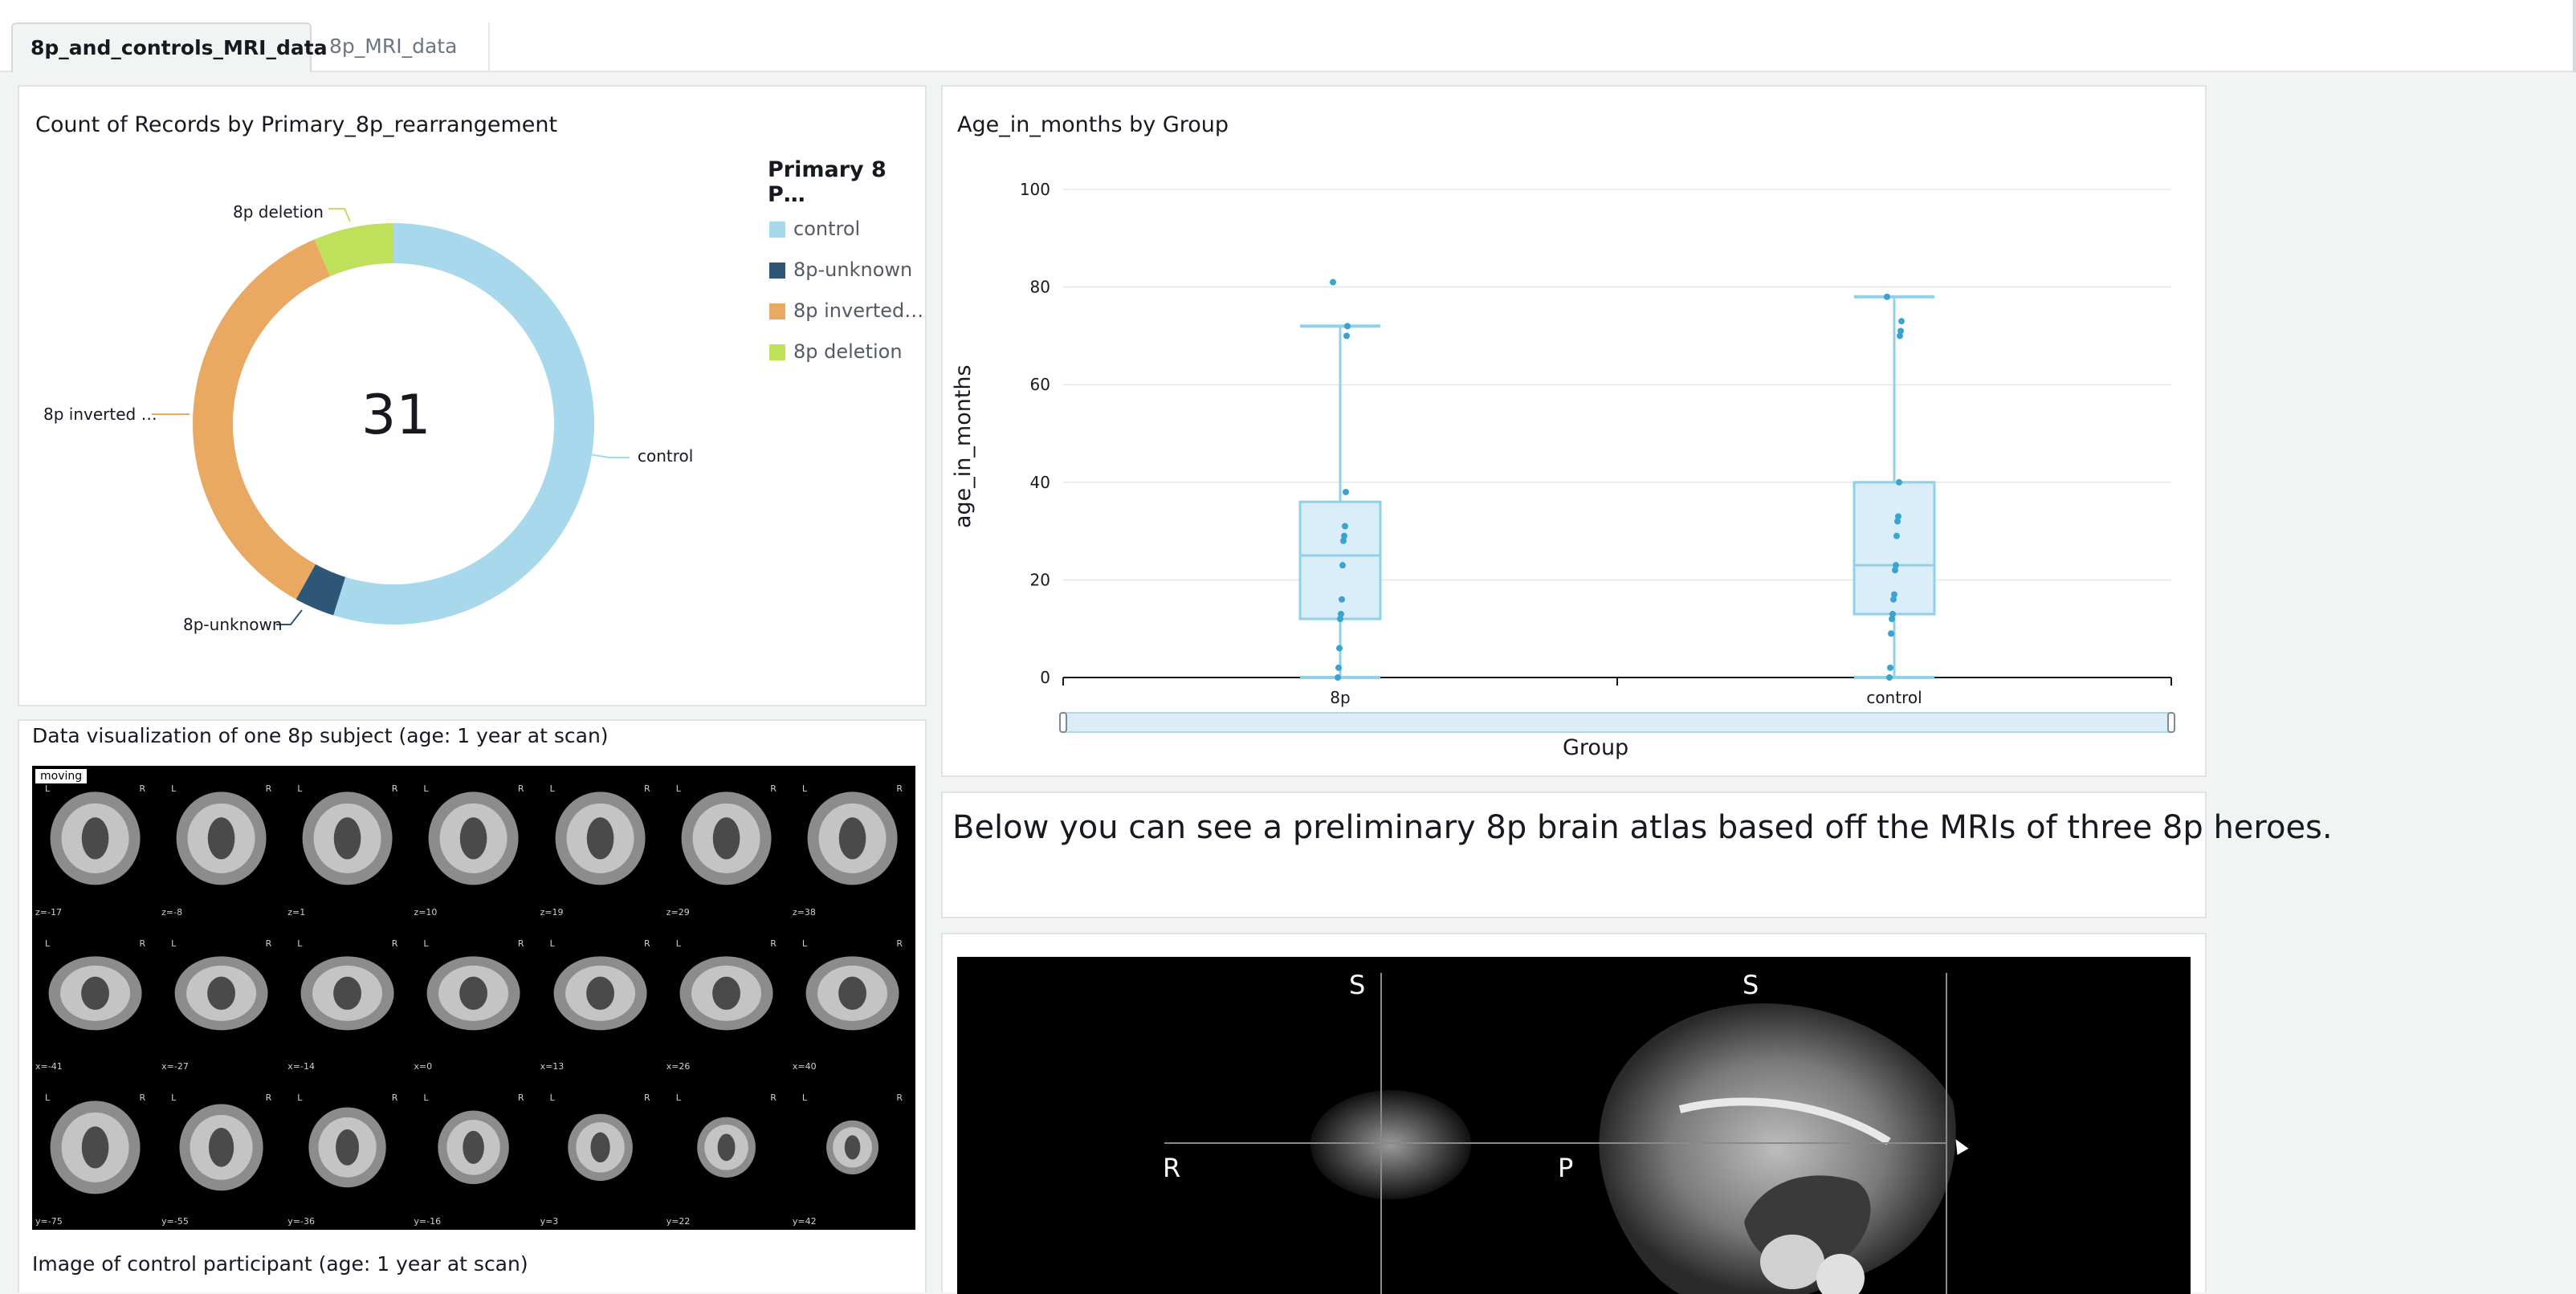  Describe the element at coordinates (1617, 722) in the screenshot. I see `range-slider` at that location.